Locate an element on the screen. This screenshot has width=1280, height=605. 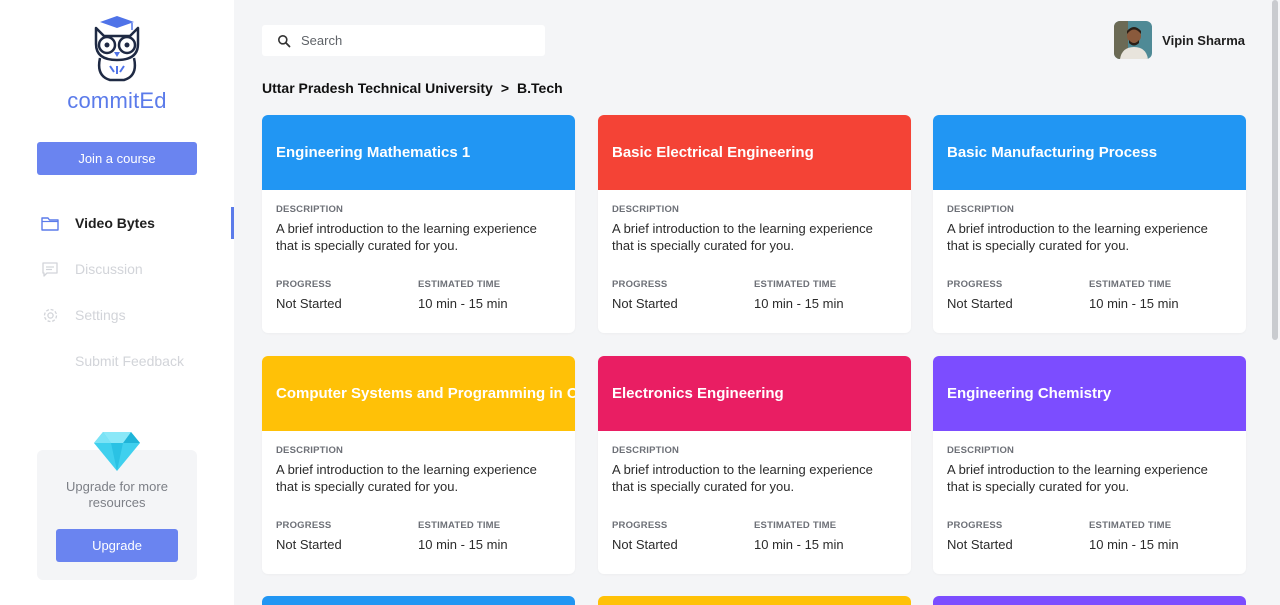
search-icon is located at coordinates (284, 40).